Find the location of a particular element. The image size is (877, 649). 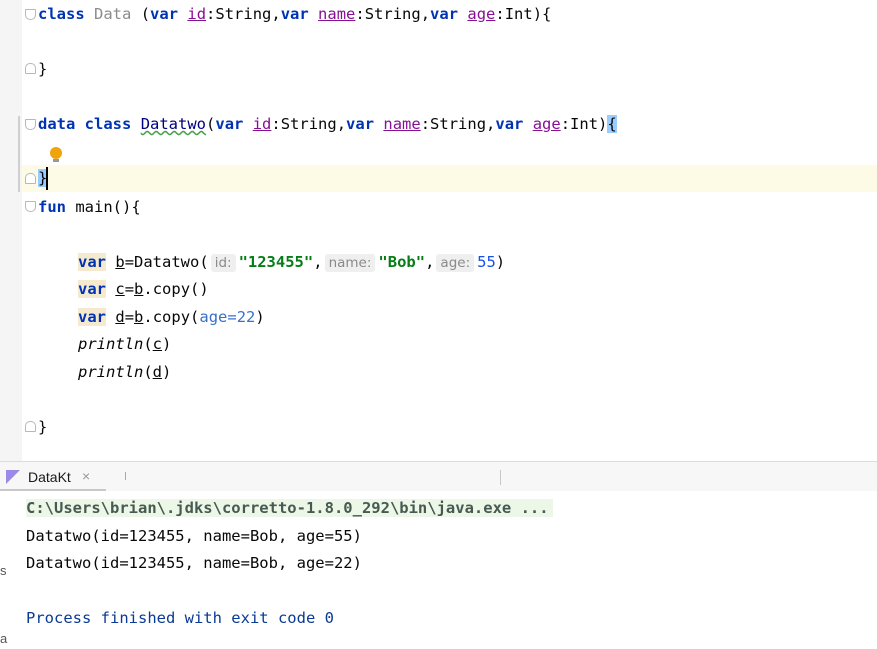

code-line-var-c: var c=b.copy() is located at coordinates (143, 289).